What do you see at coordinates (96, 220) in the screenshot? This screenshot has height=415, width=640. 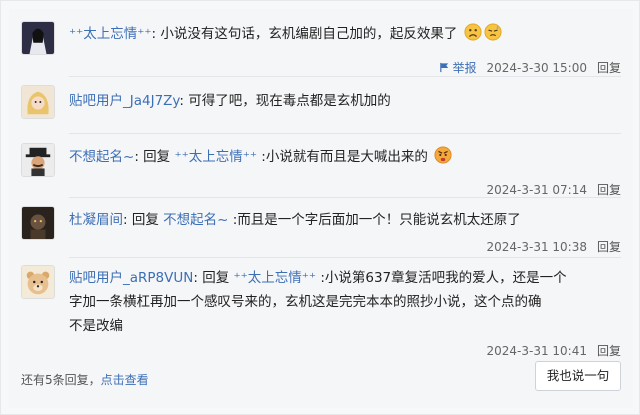 I see `username-link: 杜凝眉间` at bounding box center [96, 220].